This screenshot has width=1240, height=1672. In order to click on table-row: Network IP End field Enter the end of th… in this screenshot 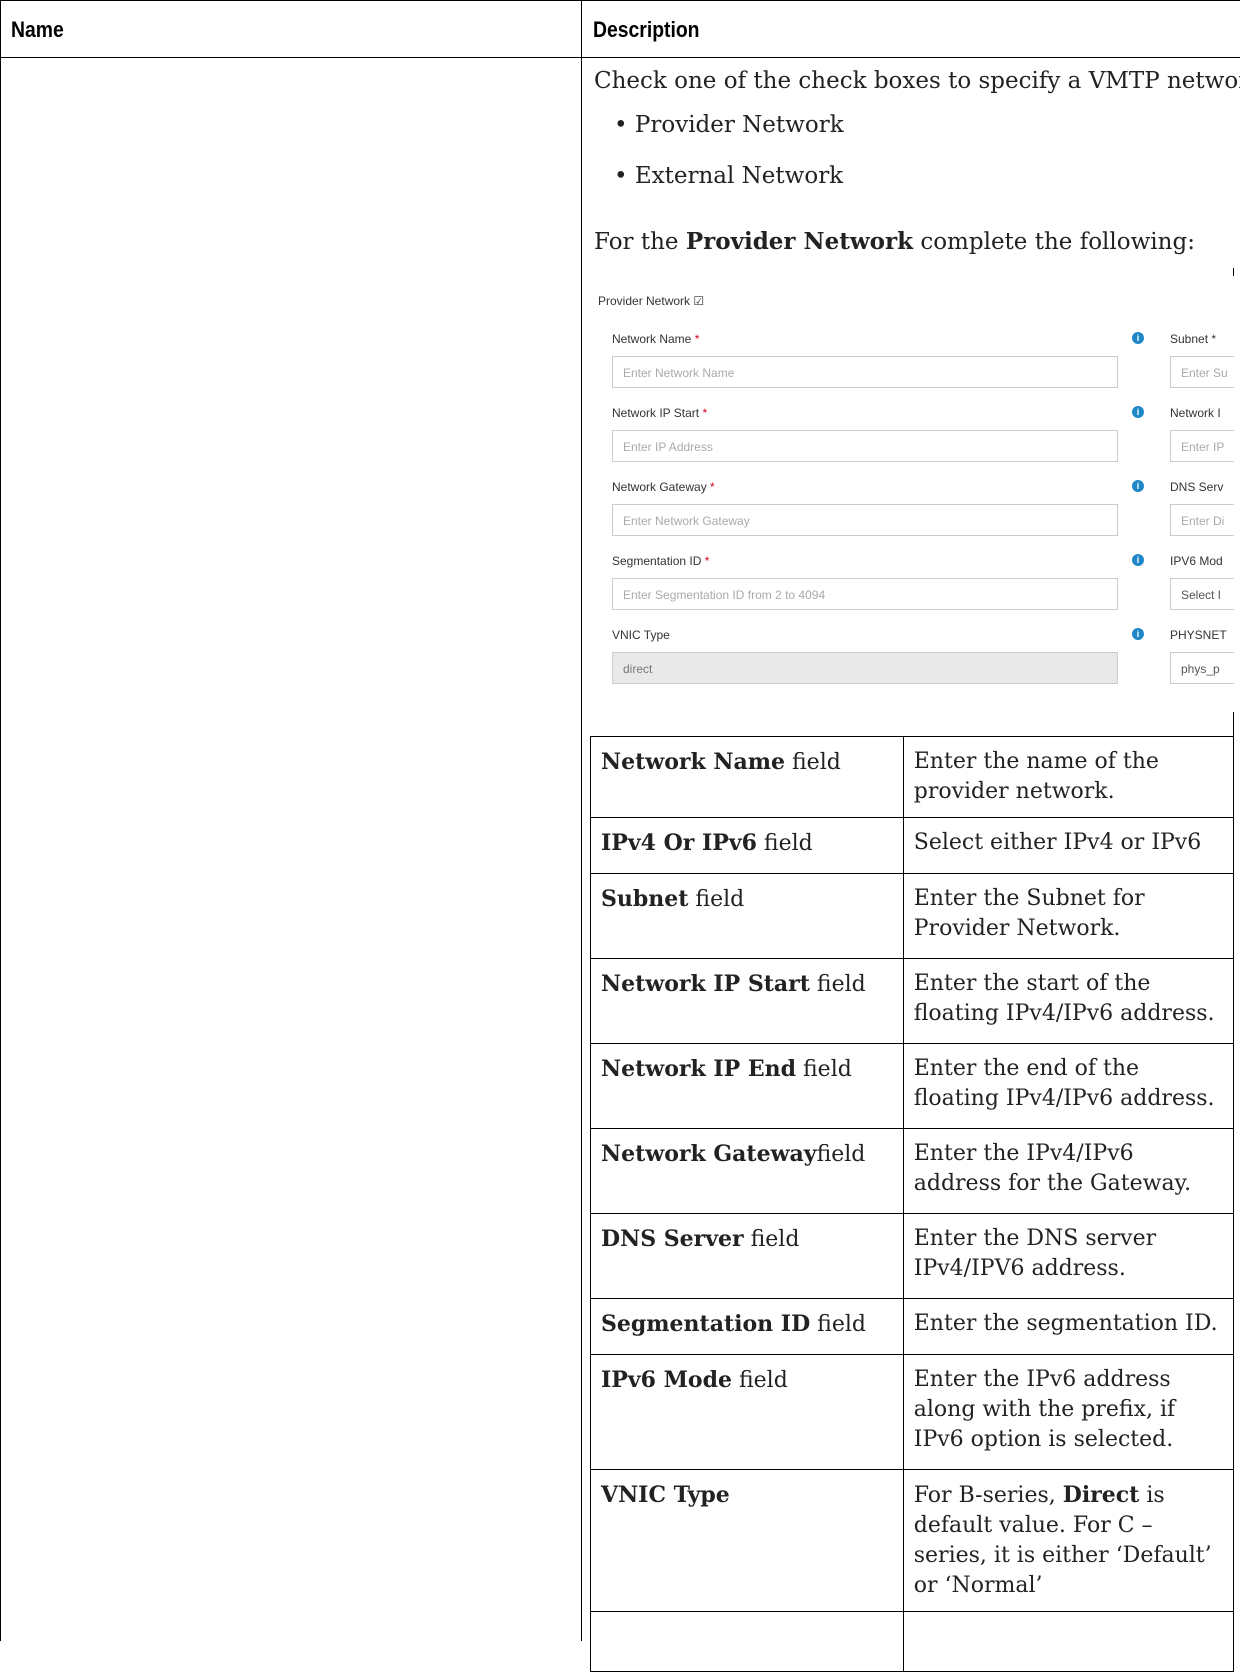, I will do `click(912, 1086)`.